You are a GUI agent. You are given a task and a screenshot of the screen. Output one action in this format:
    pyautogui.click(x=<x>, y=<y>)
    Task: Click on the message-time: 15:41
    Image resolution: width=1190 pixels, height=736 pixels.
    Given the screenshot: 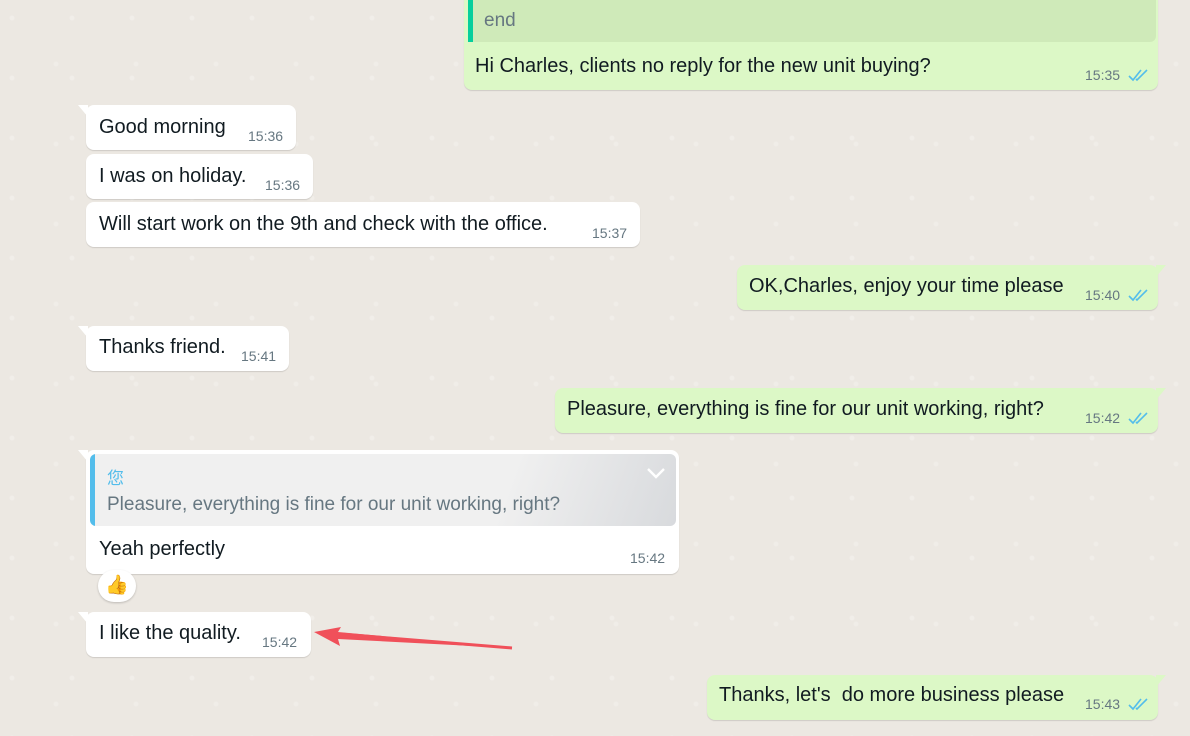 What is the action you would take?
    pyautogui.click(x=259, y=356)
    